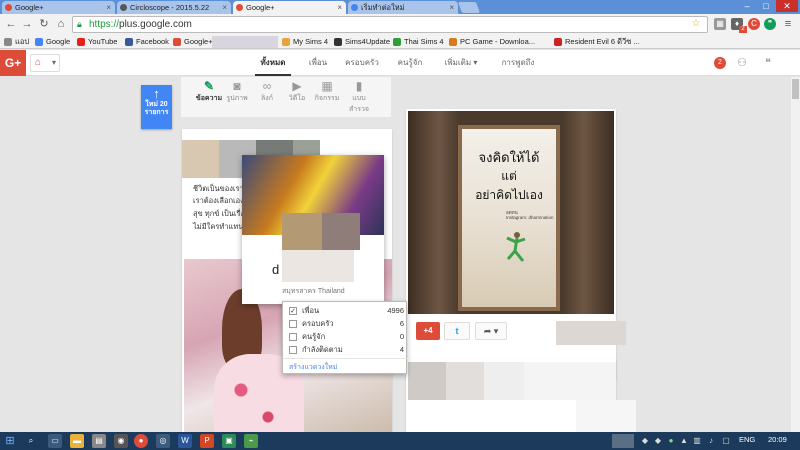  I want to click on circle-row-acquaintances: คนรู้จัก 0, so click(346, 337).